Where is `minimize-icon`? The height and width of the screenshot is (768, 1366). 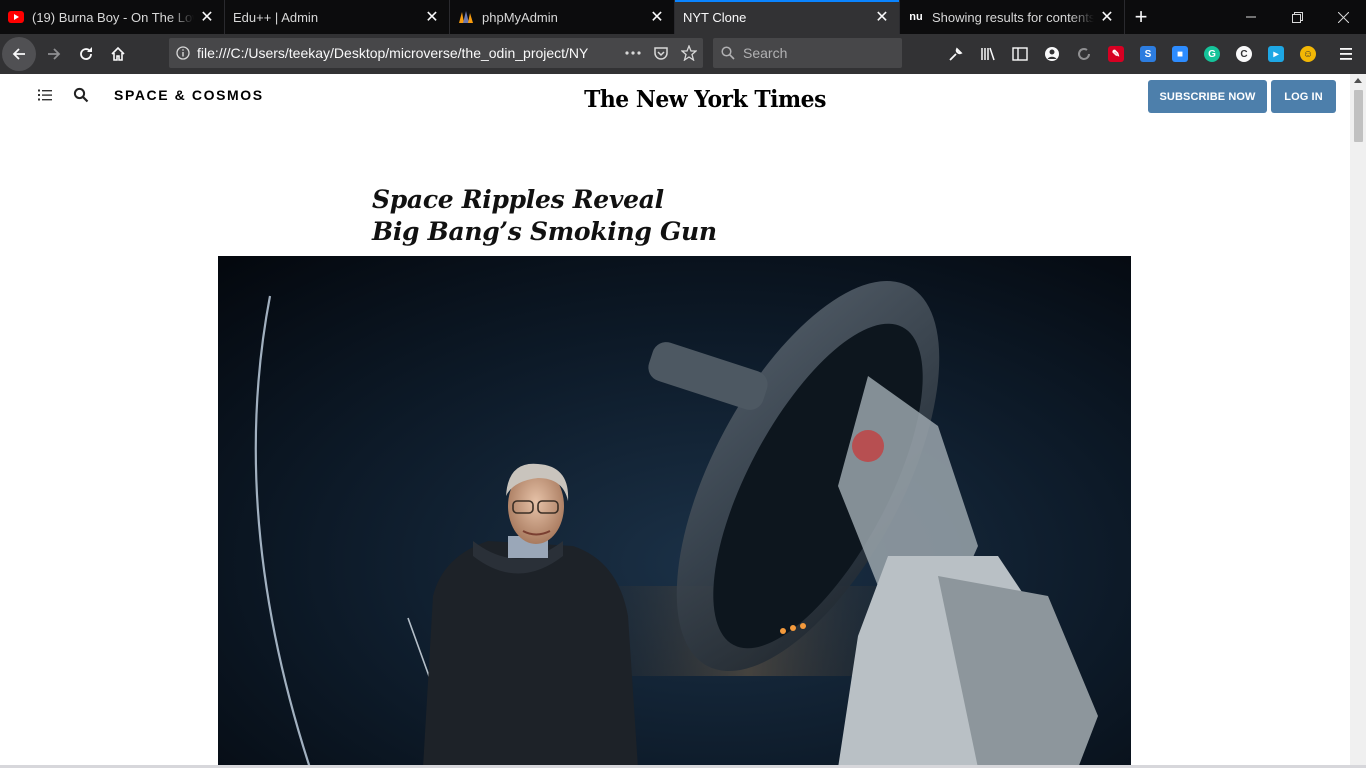
minimize-icon is located at coordinates (1251, 17).